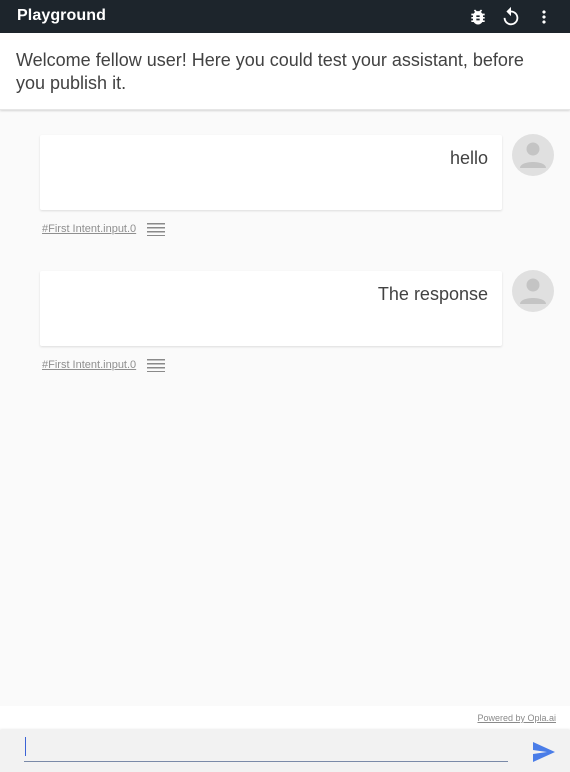  What do you see at coordinates (266, 749) in the screenshot?
I see `message-input` at bounding box center [266, 749].